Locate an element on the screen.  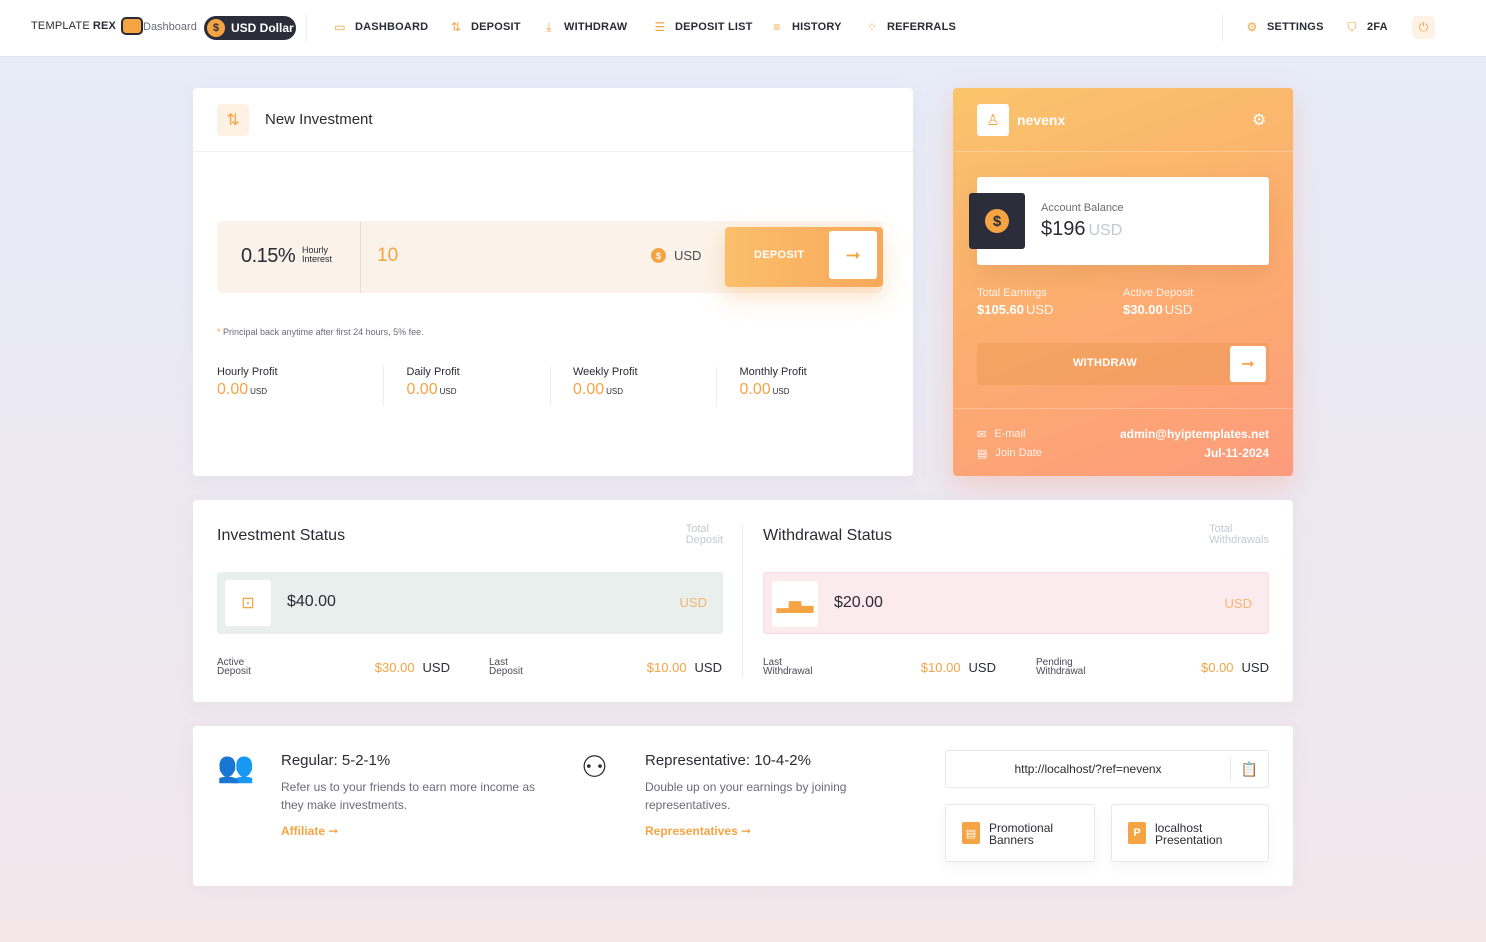
investment-status-tag: Total Deposit is located at coordinates (704, 534).